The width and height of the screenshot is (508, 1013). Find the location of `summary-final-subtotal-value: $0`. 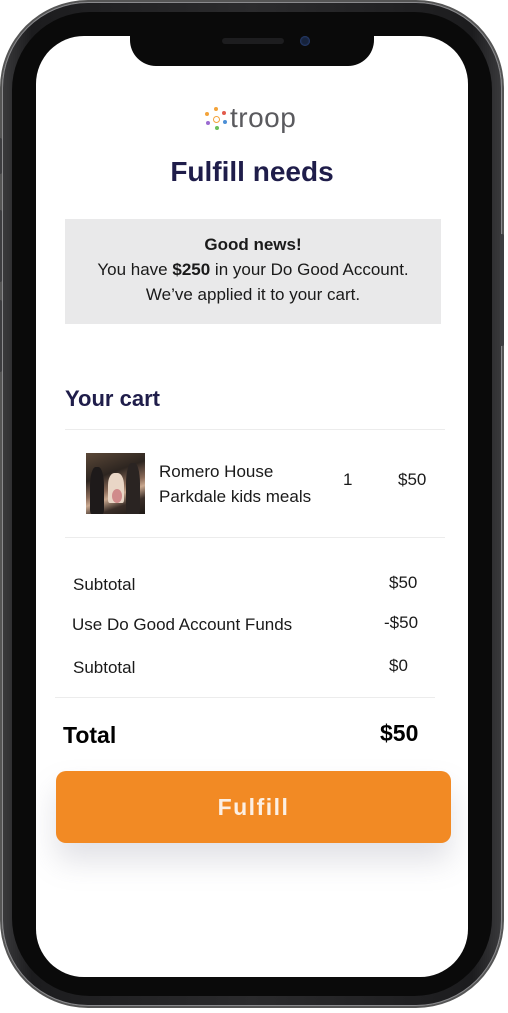

summary-final-subtotal-value: $0 is located at coordinates (398, 665).